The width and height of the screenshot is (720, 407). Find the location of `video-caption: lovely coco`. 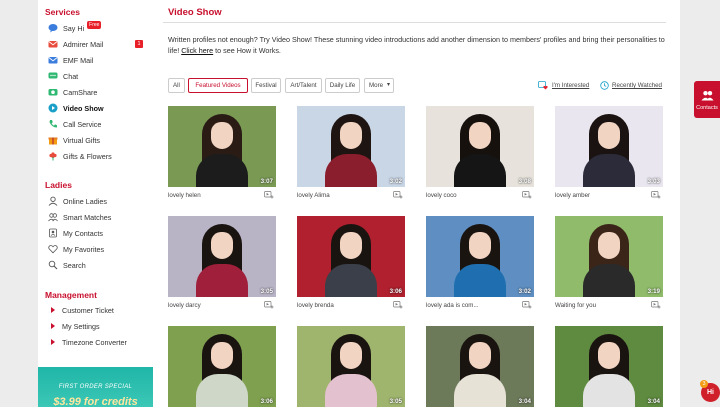

video-caption: lovely coco is located at coordinates (441, 195).